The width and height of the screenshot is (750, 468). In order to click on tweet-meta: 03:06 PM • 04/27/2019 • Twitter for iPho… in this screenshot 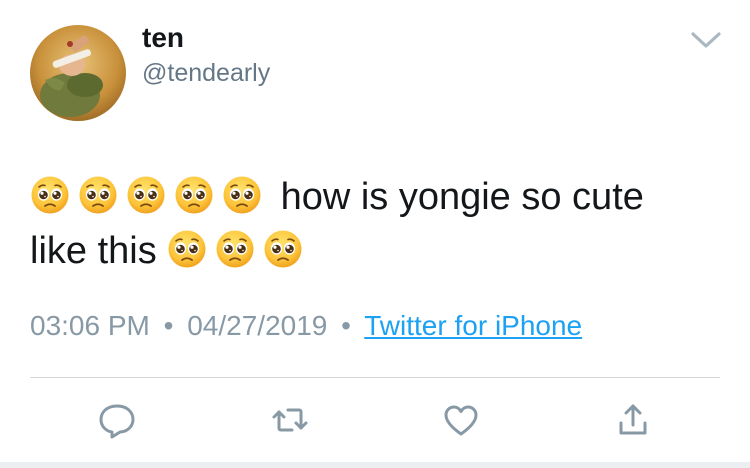, I will do `click(306, 326)`.